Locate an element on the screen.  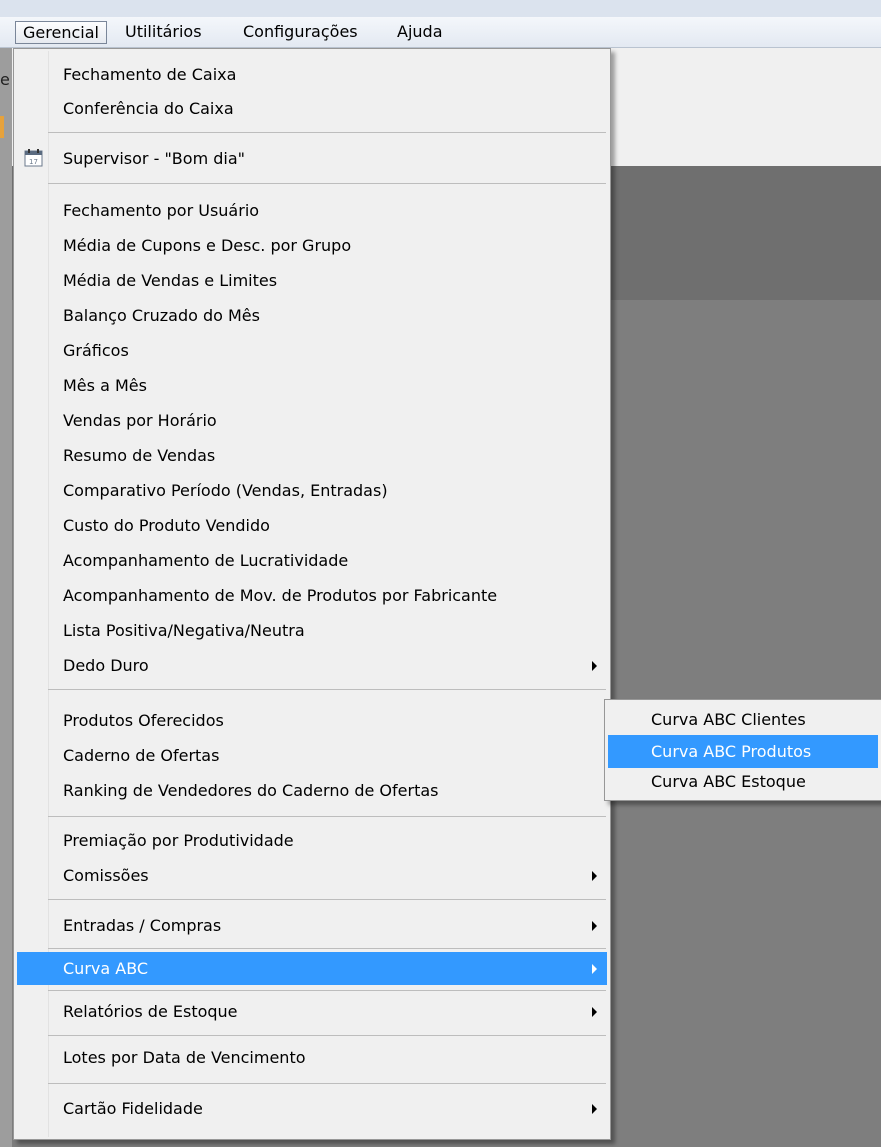
menu-item-label: Conferência do Caixa is located at coordinates (148, 108).